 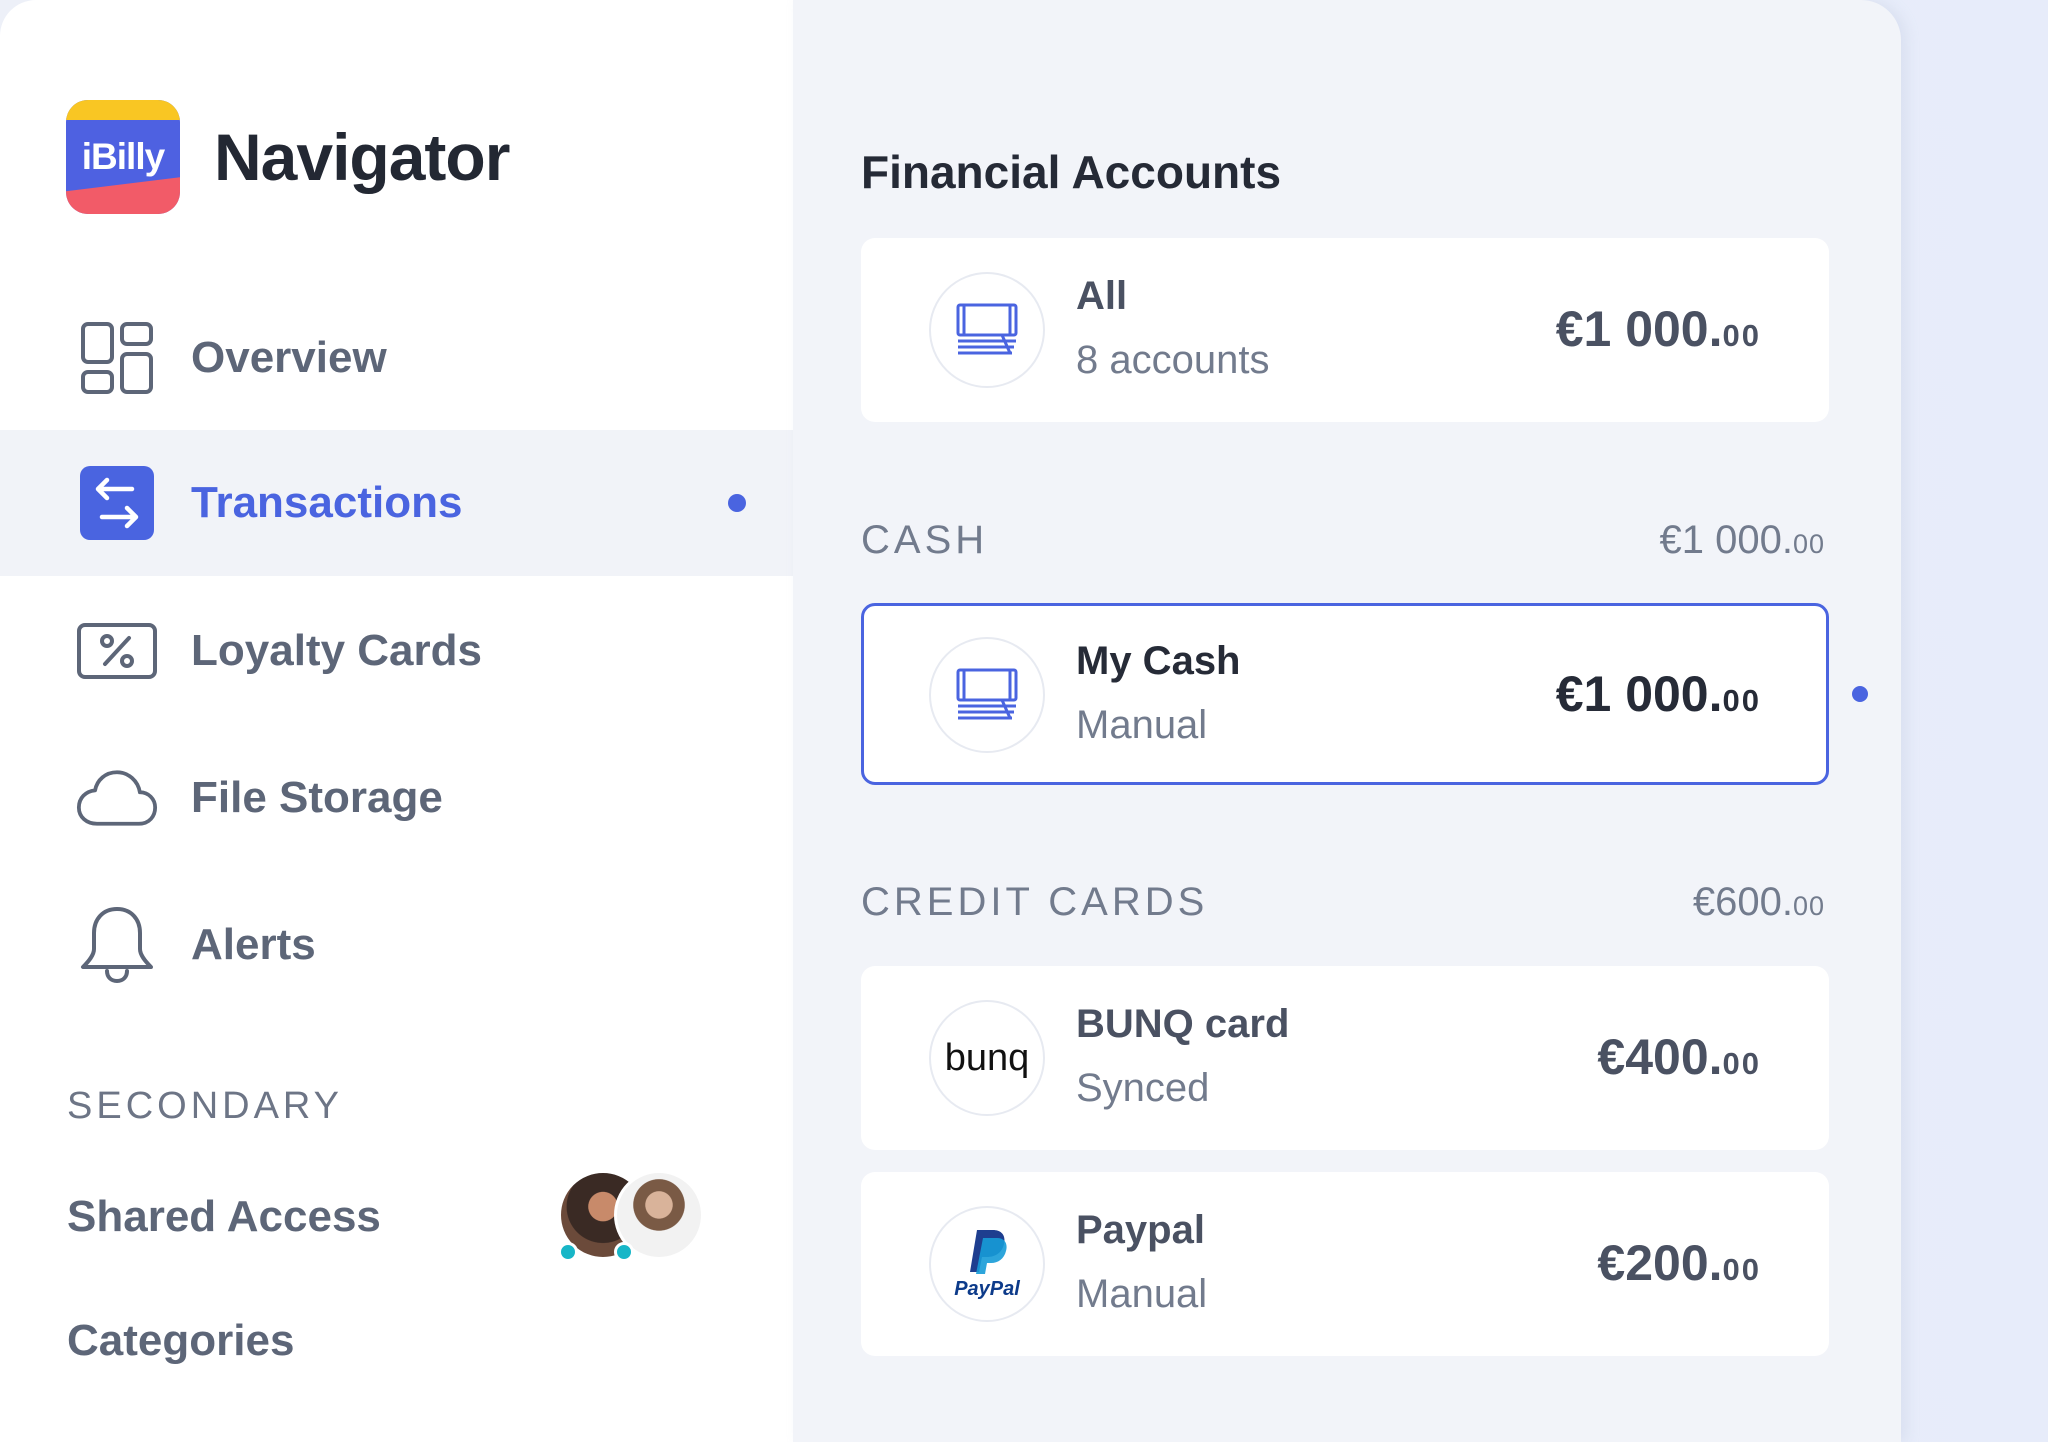 I want to click on sidebar-item-file-storage: File Storage, so click(x=396, y=798).